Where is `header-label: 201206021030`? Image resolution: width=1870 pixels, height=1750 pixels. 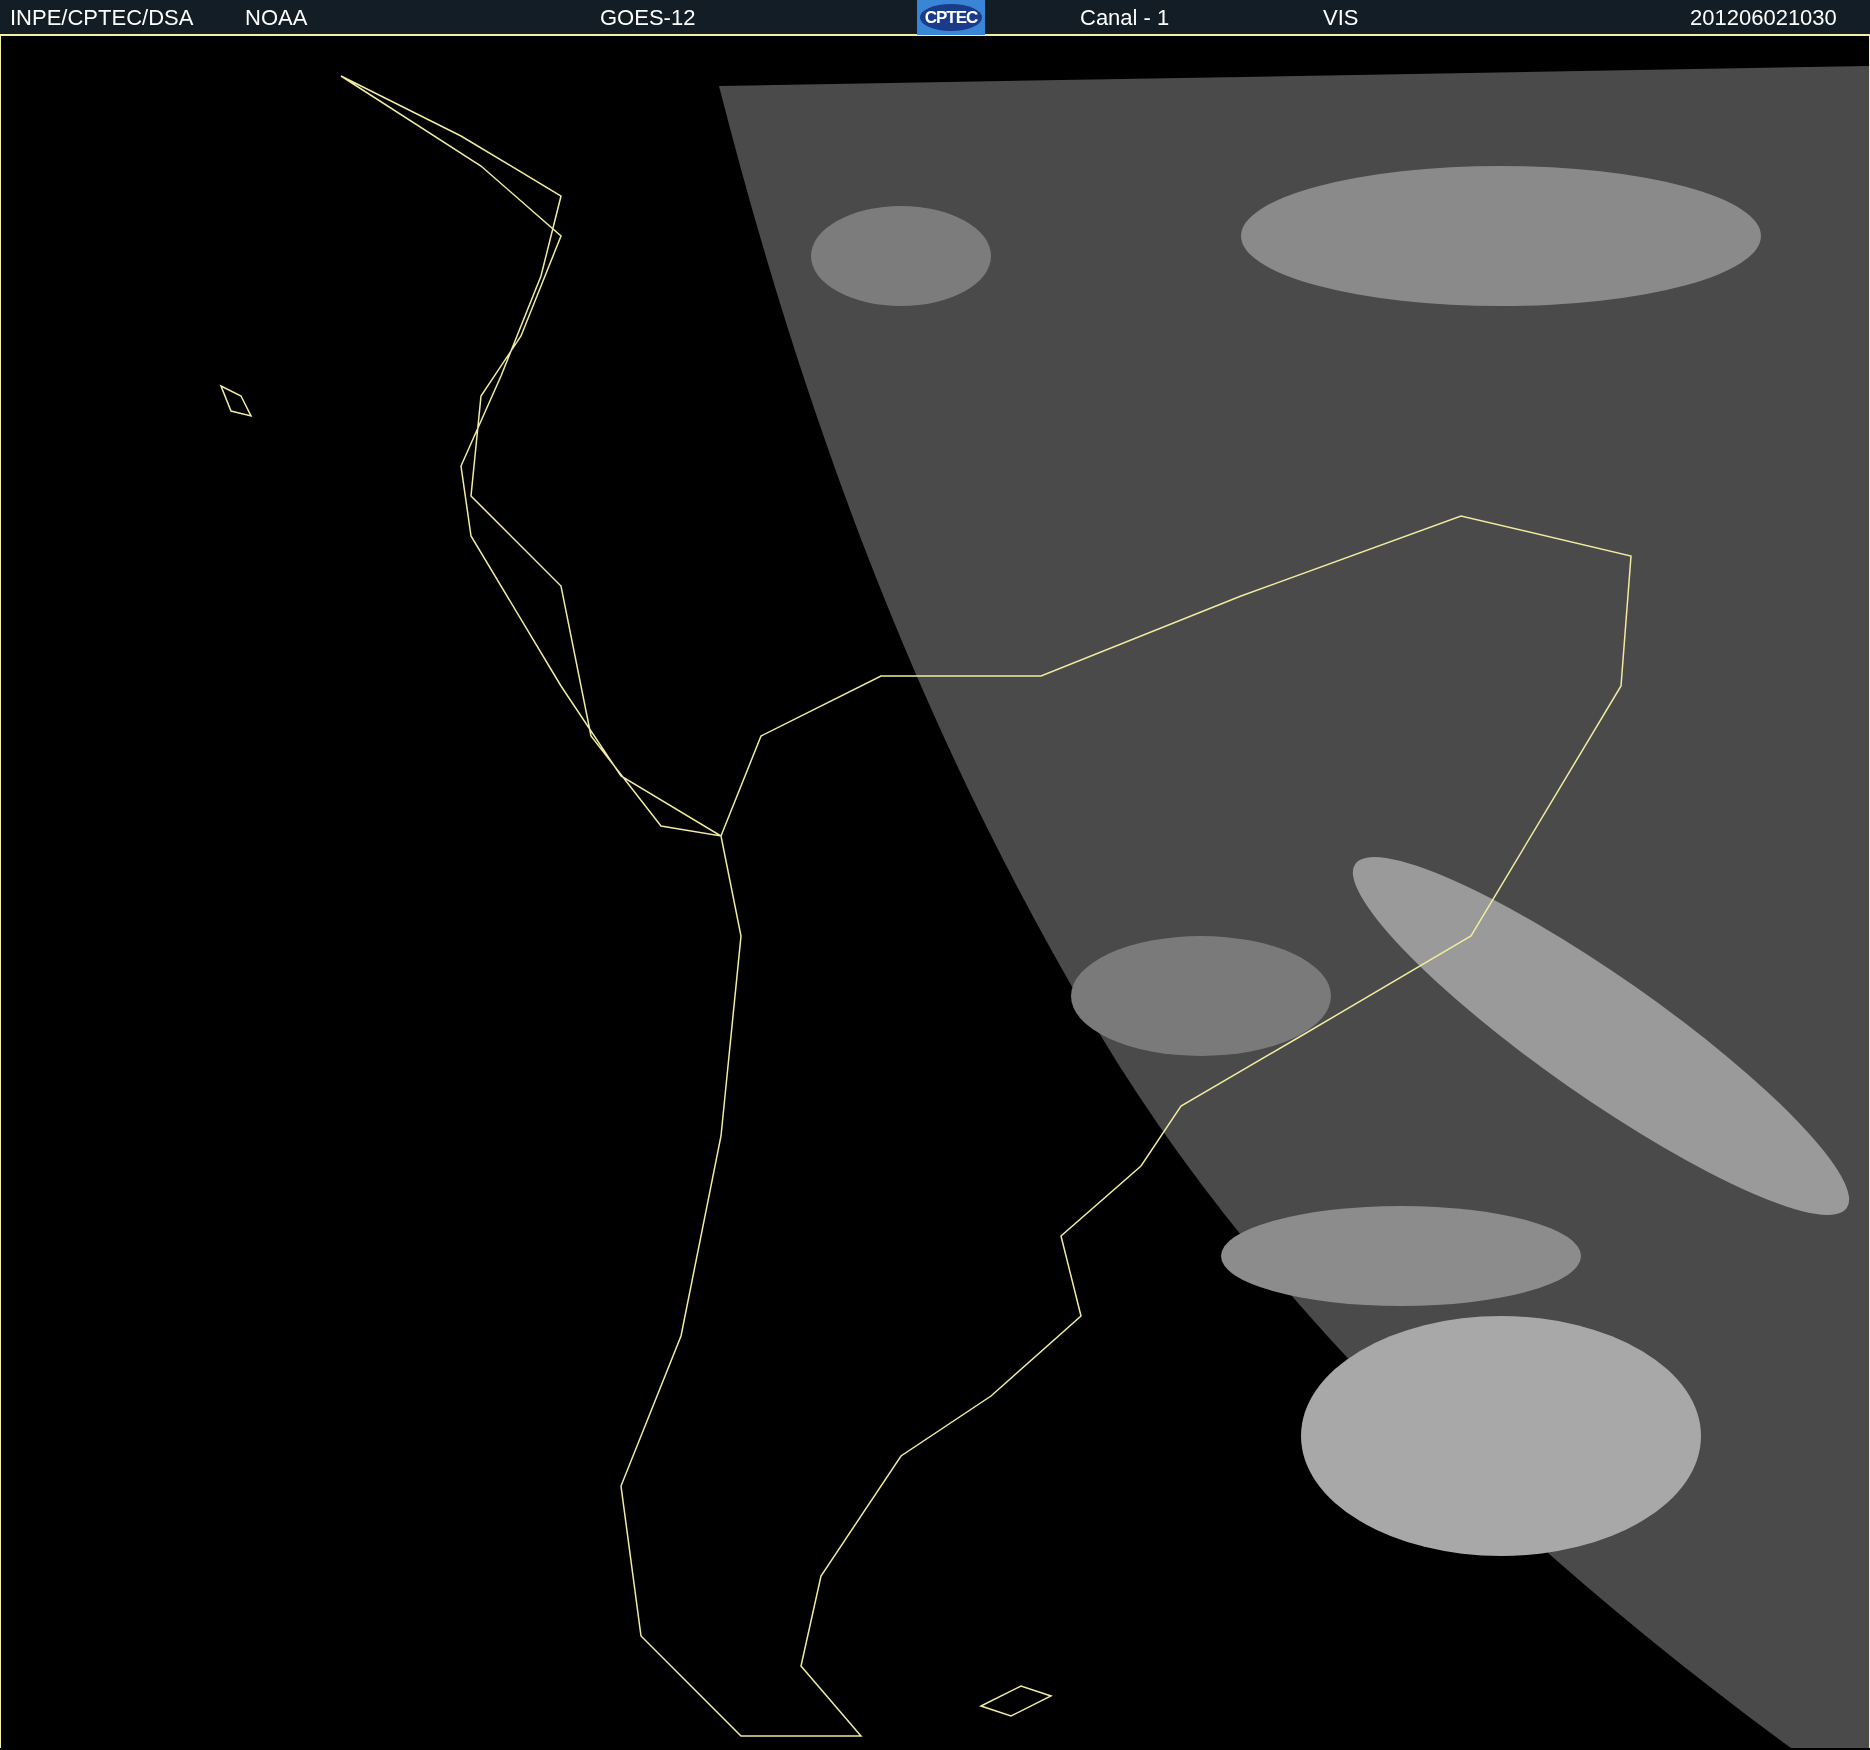 header-label: 201206021030 is located at coordinates (1763, 18).